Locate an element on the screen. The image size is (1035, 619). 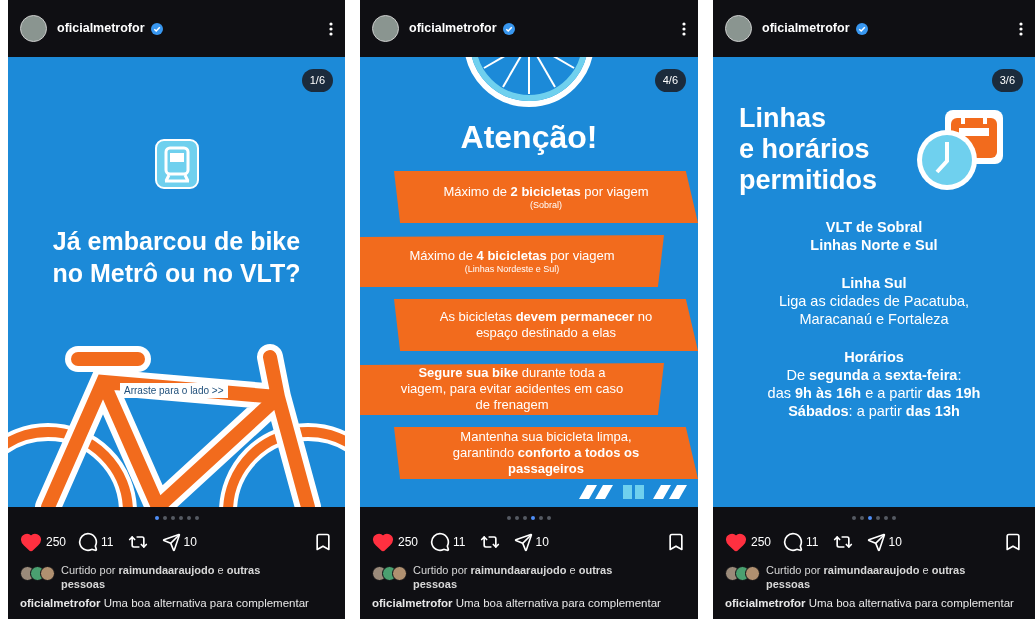
rule-note: (Sobral) is located at coordinates (546, 205).